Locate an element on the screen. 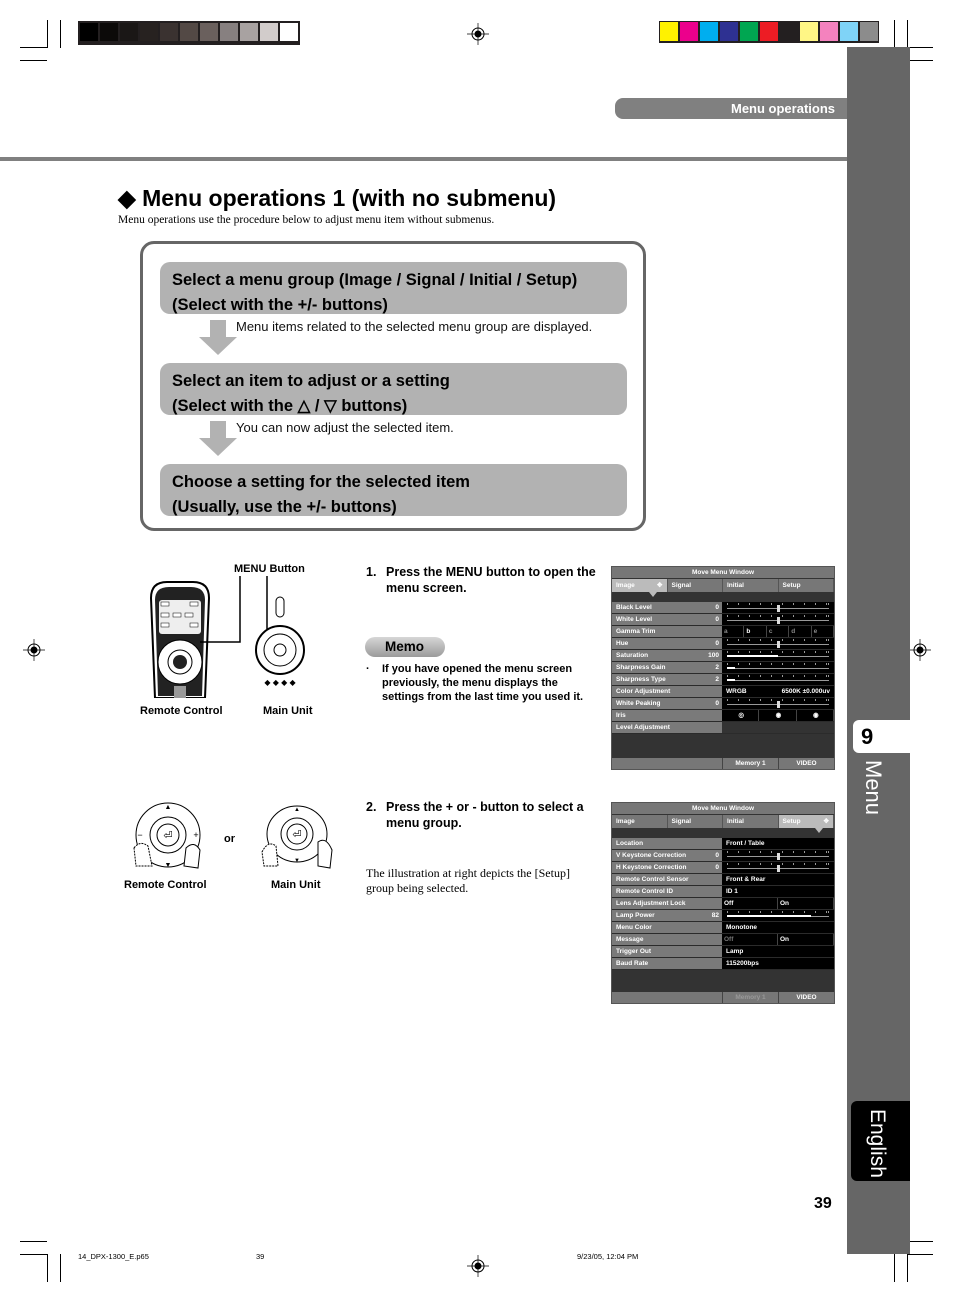 This screenshot has height=1301, width=954. osd-row: Lamp Power 82 is located at coordinates (723, 916).